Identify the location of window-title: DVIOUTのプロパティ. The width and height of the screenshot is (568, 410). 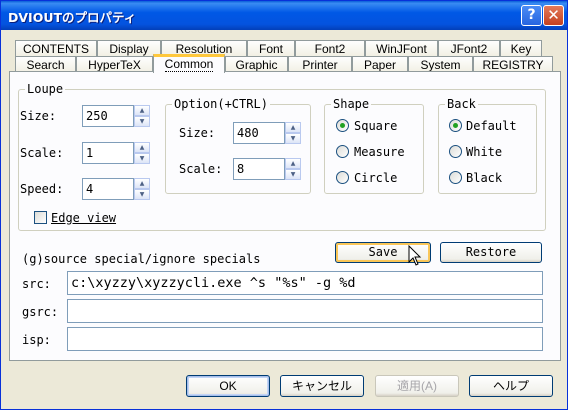
(72, 17).